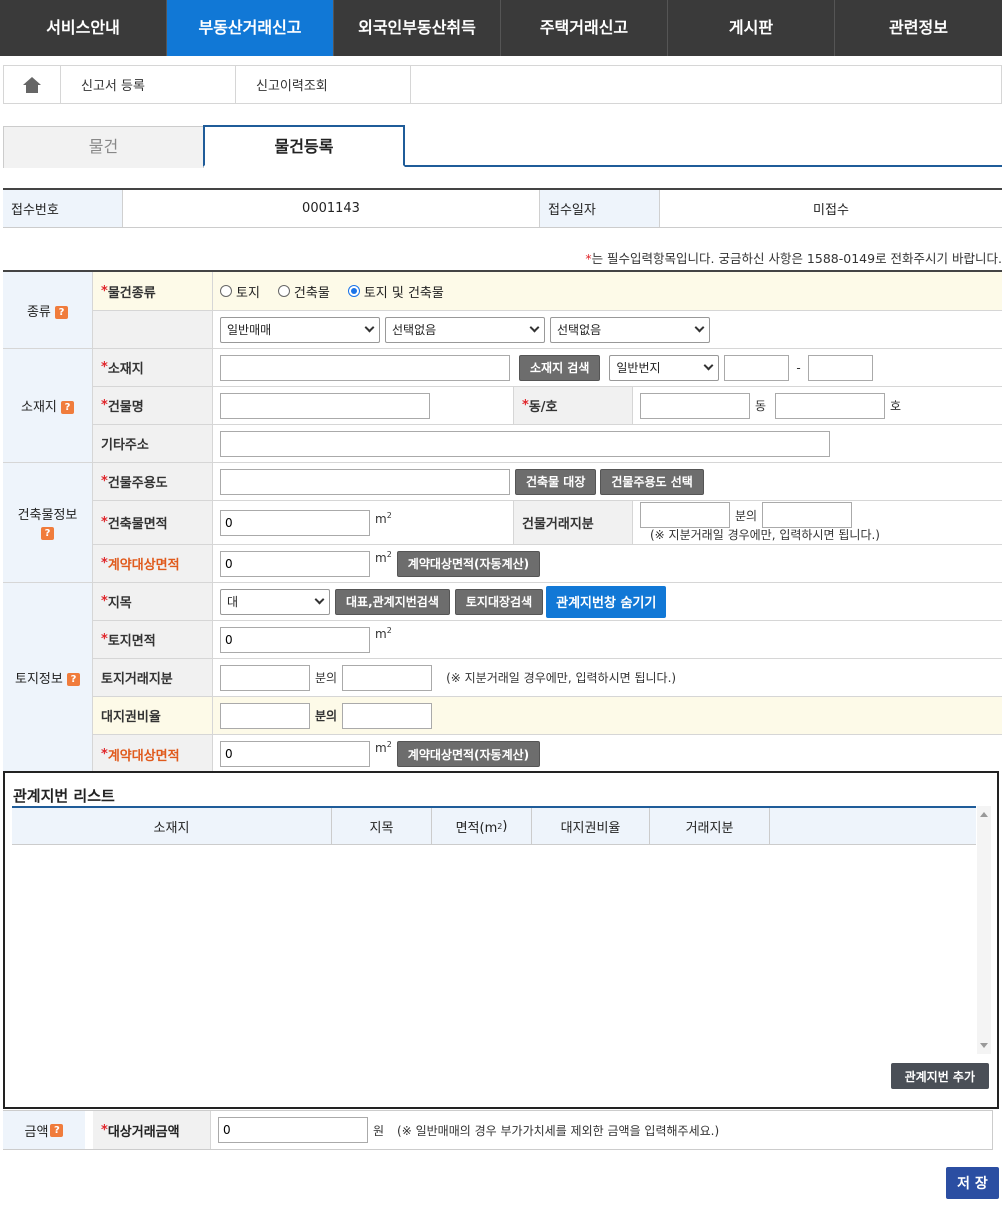  Describe the element at coordinates (525, 443) in the screenshot. I see `etc-address-input` at that location.